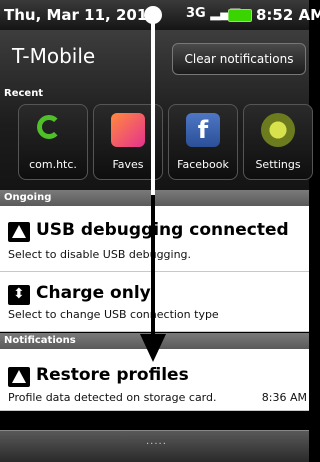 The height and width of the screenshot is (462, 320). I want to click on recent-app-settings: Settings, so click(278, 142).